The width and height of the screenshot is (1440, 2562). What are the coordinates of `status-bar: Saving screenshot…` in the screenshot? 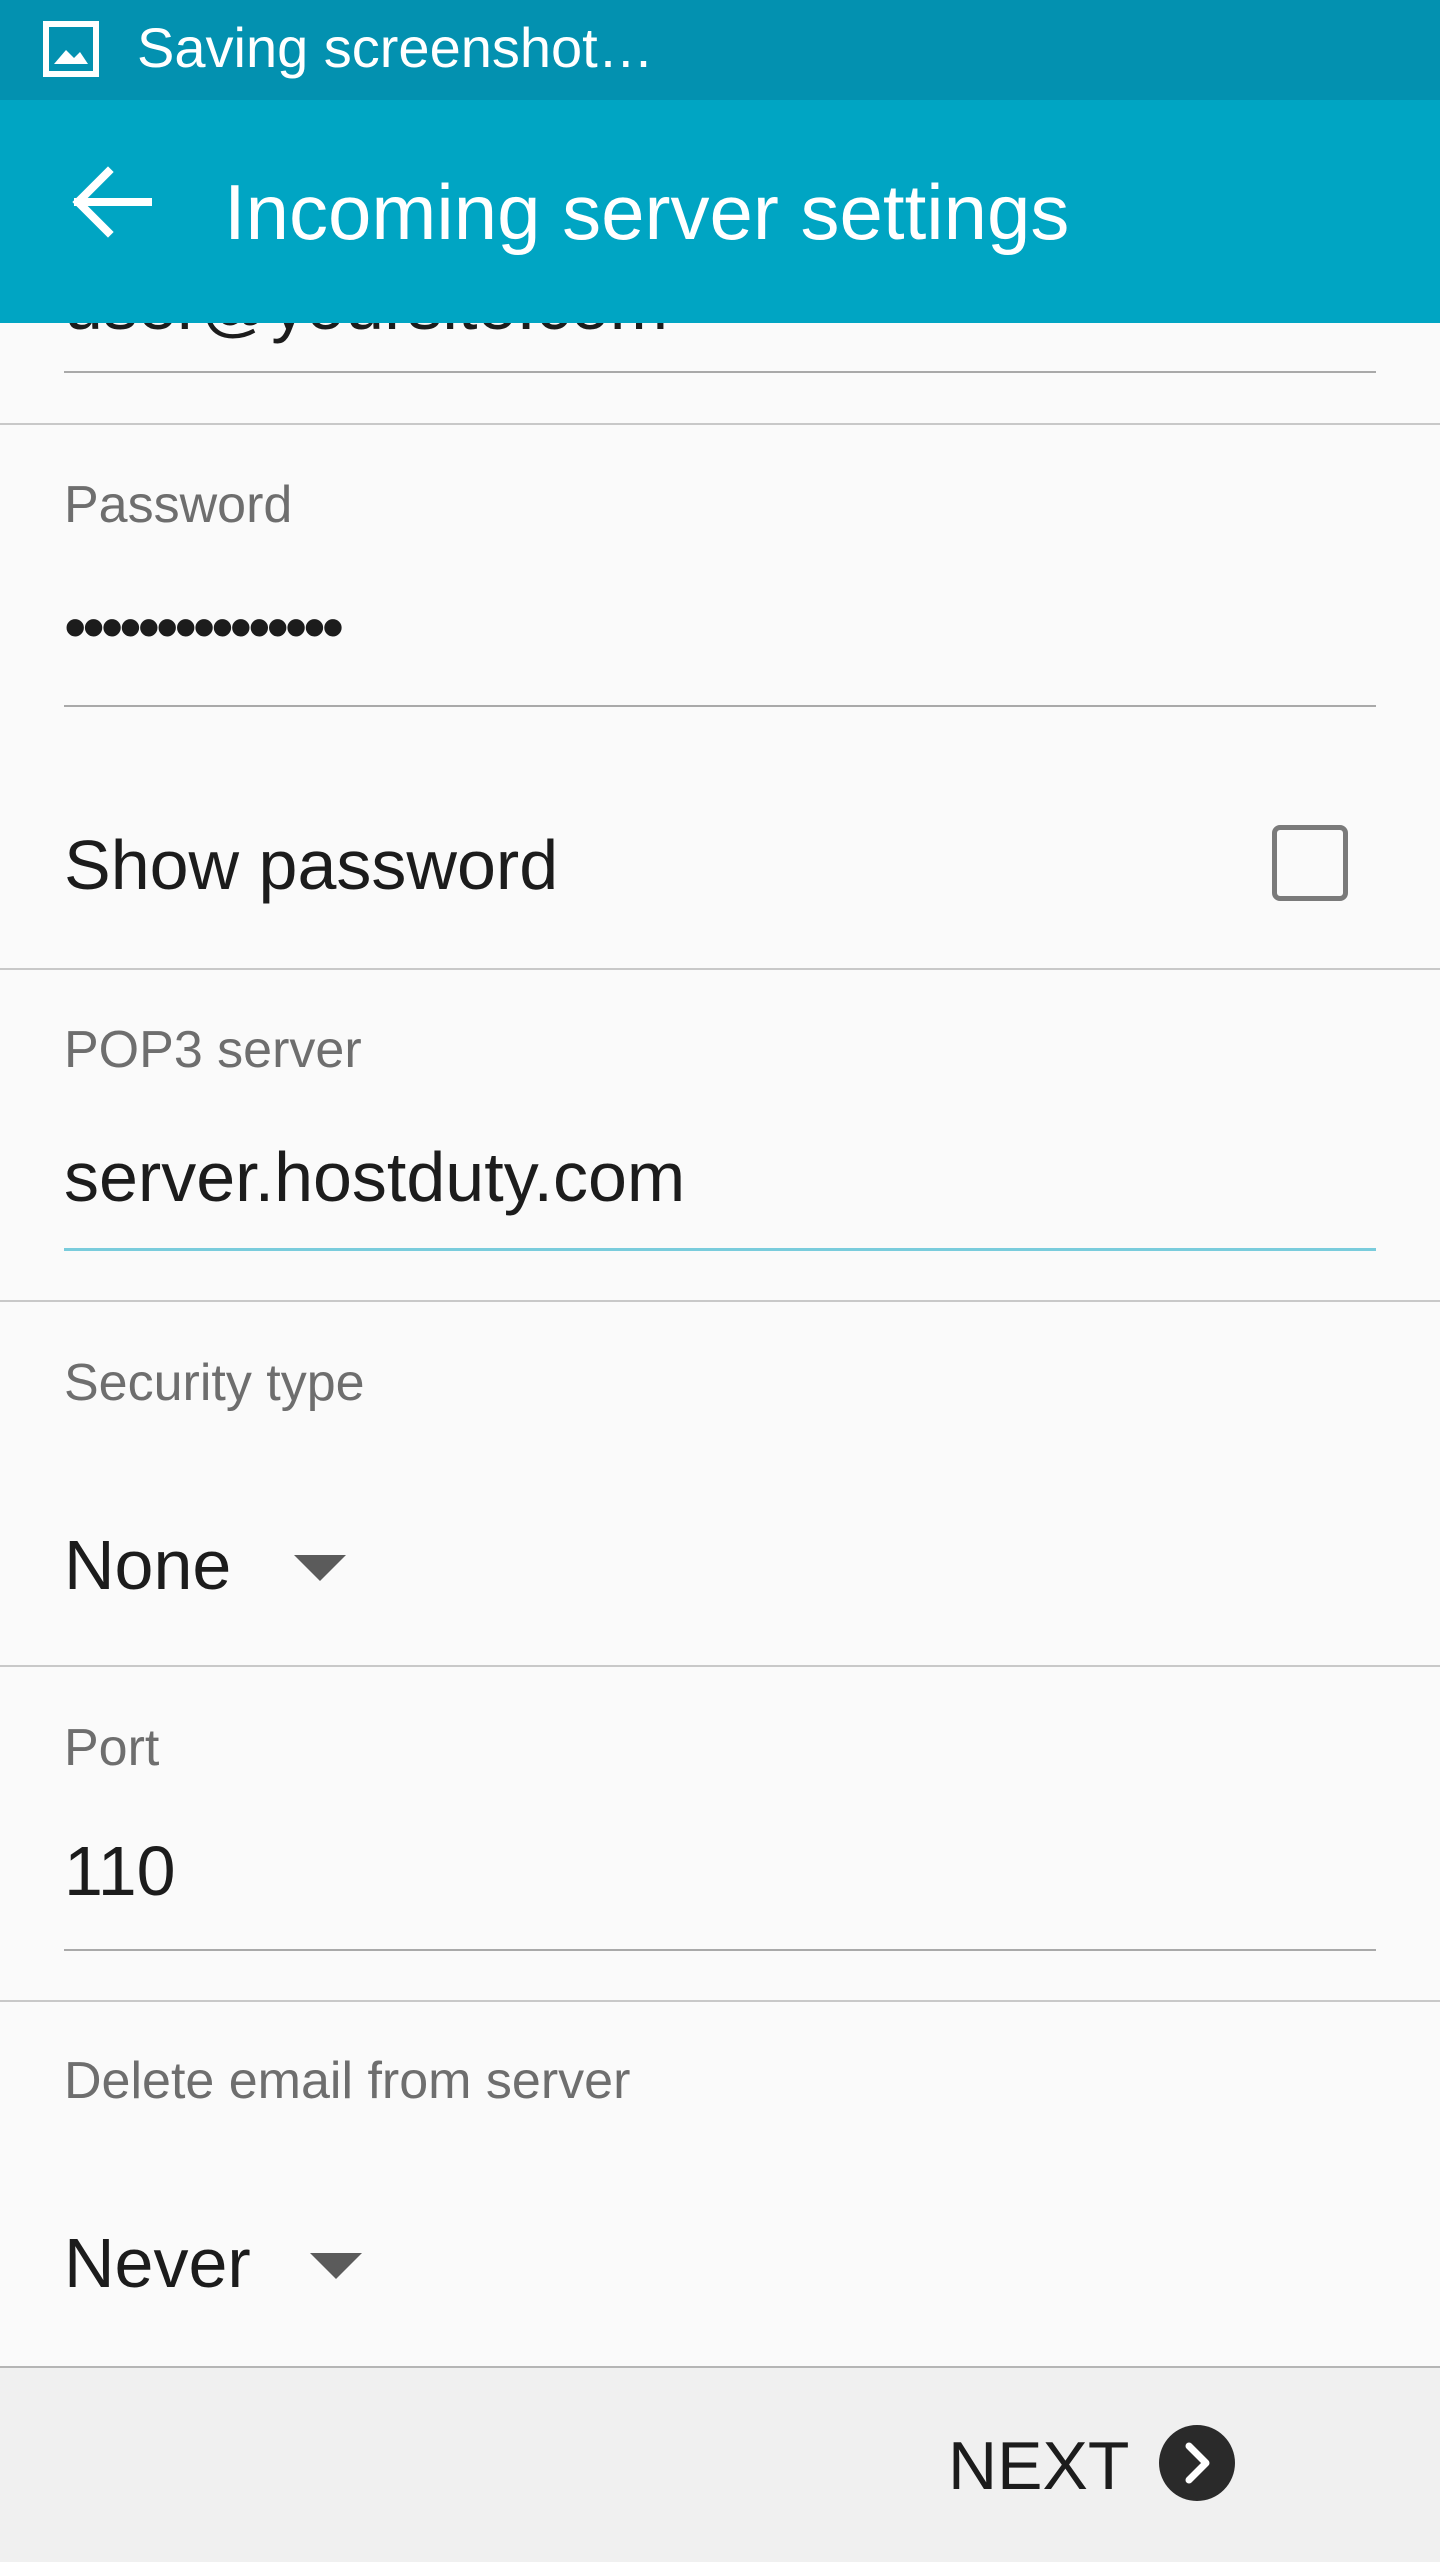 It's located at (720, 50).